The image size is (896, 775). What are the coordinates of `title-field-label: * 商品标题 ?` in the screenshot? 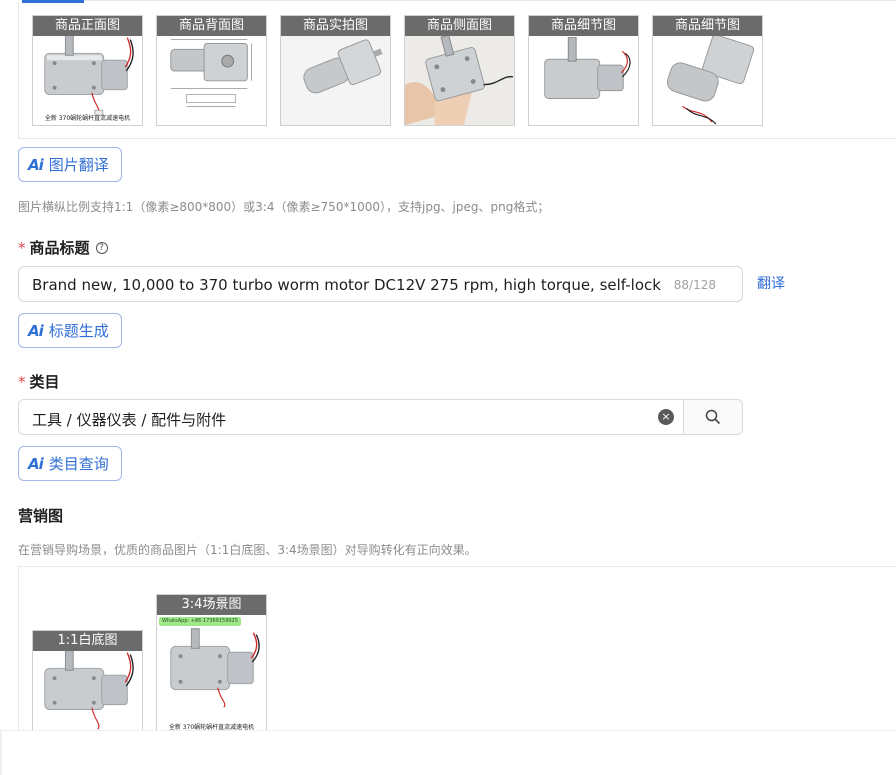 It's located at (63, 247).